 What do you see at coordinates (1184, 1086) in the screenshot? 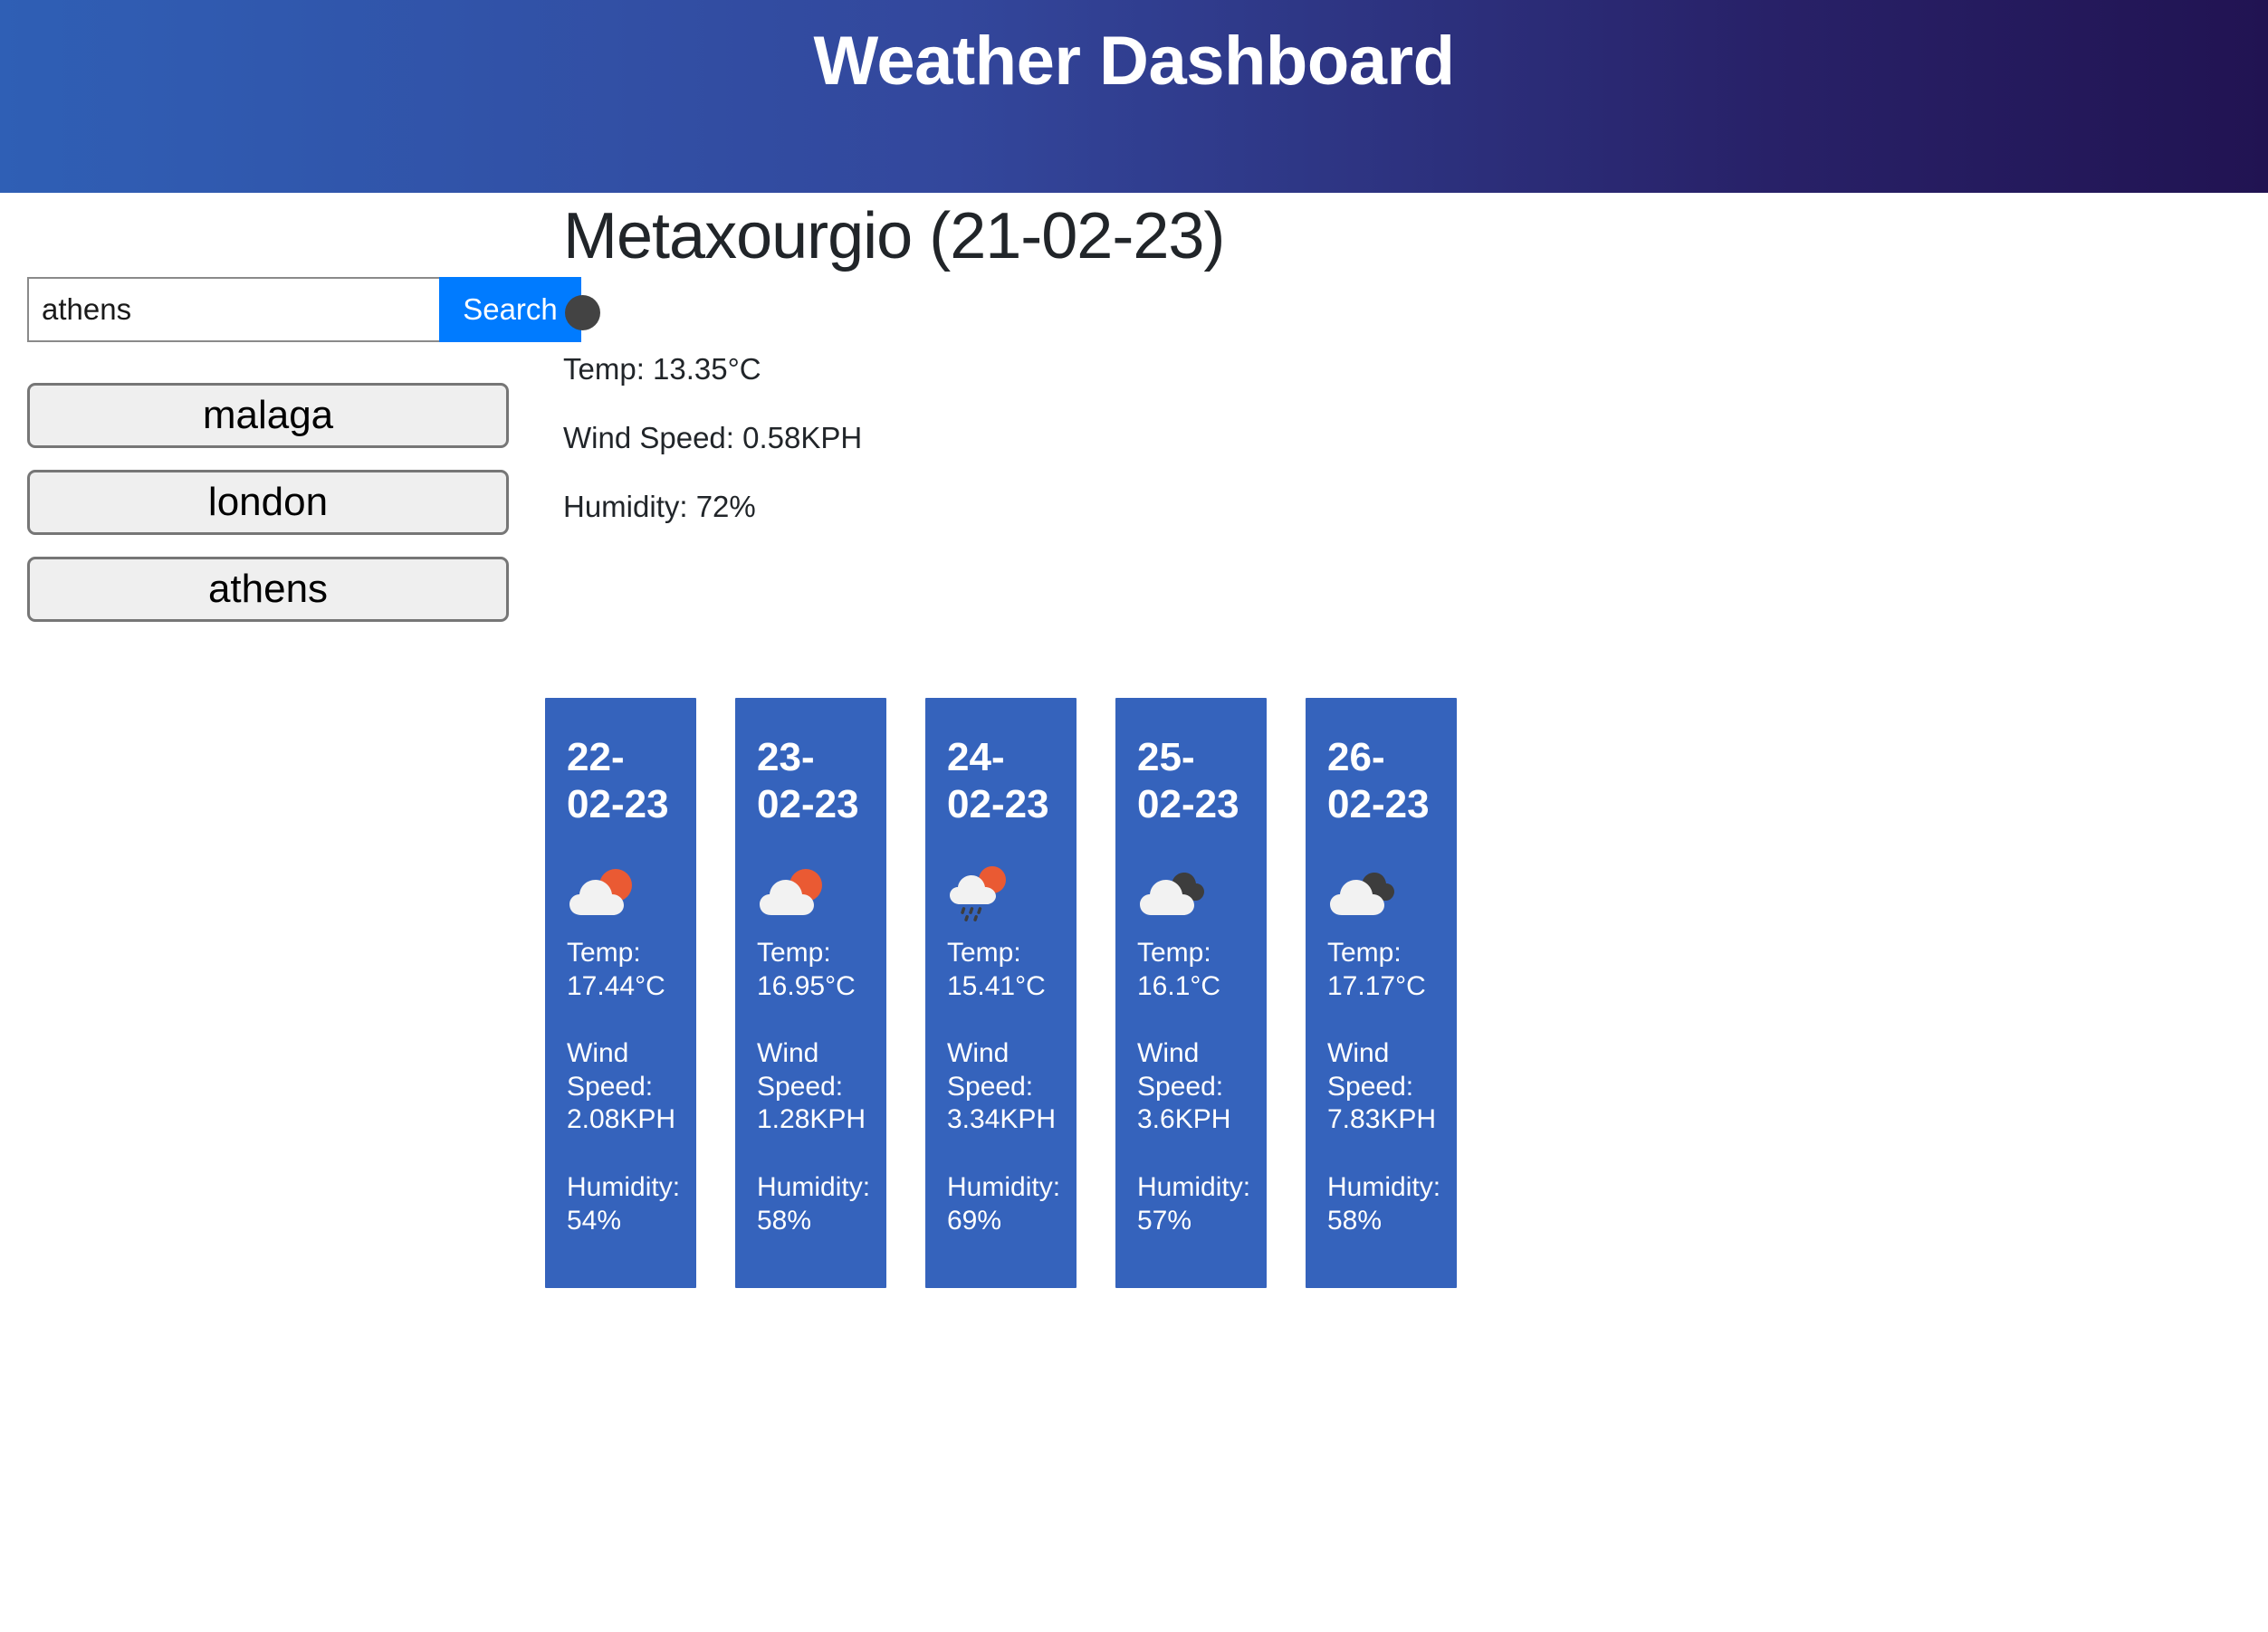
I see `forecast-wind-speed: Wind Speed: 3.6KPH` at bounding box center [1184, 1086].